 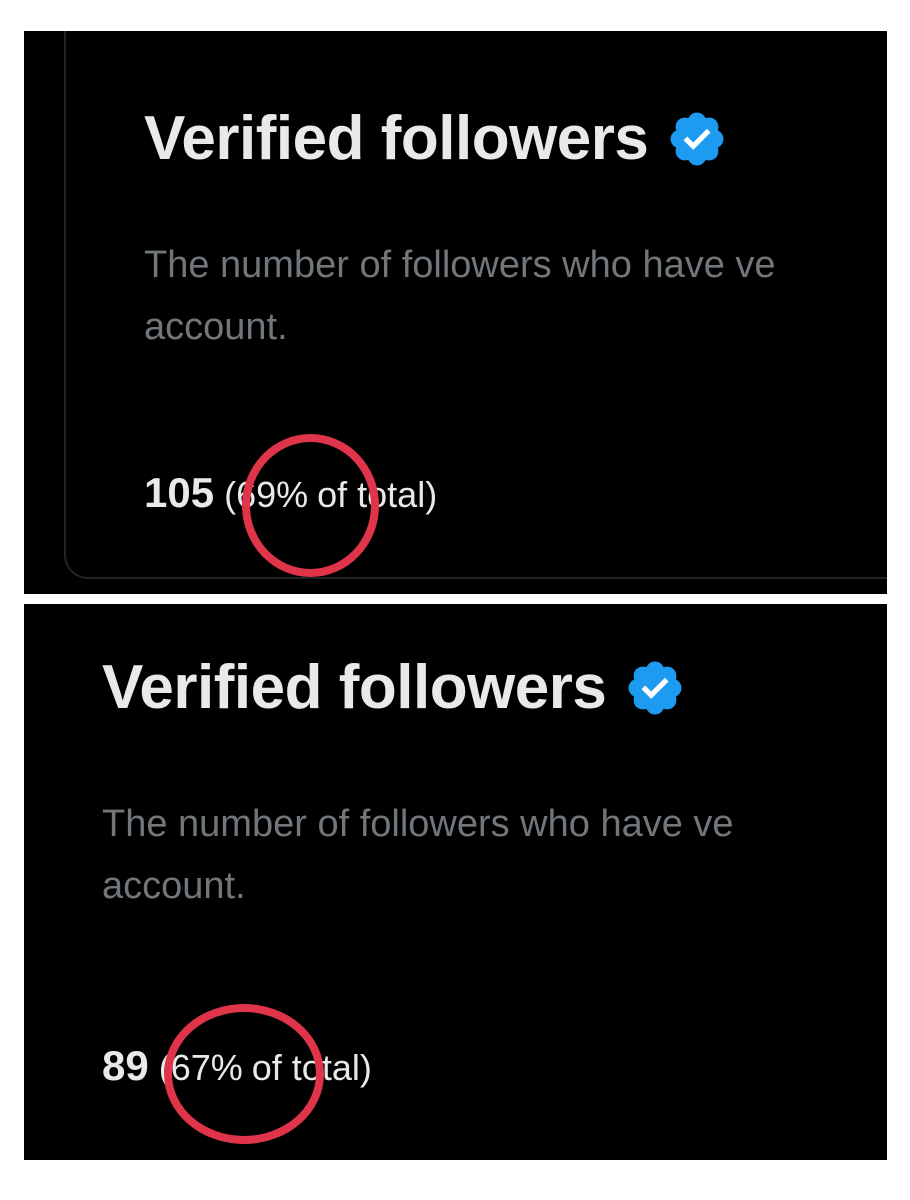 What do you see at coordinates (125, 1065) in the screenshot?
I see `verified-count: 89` at bounding box center [125, 1065].